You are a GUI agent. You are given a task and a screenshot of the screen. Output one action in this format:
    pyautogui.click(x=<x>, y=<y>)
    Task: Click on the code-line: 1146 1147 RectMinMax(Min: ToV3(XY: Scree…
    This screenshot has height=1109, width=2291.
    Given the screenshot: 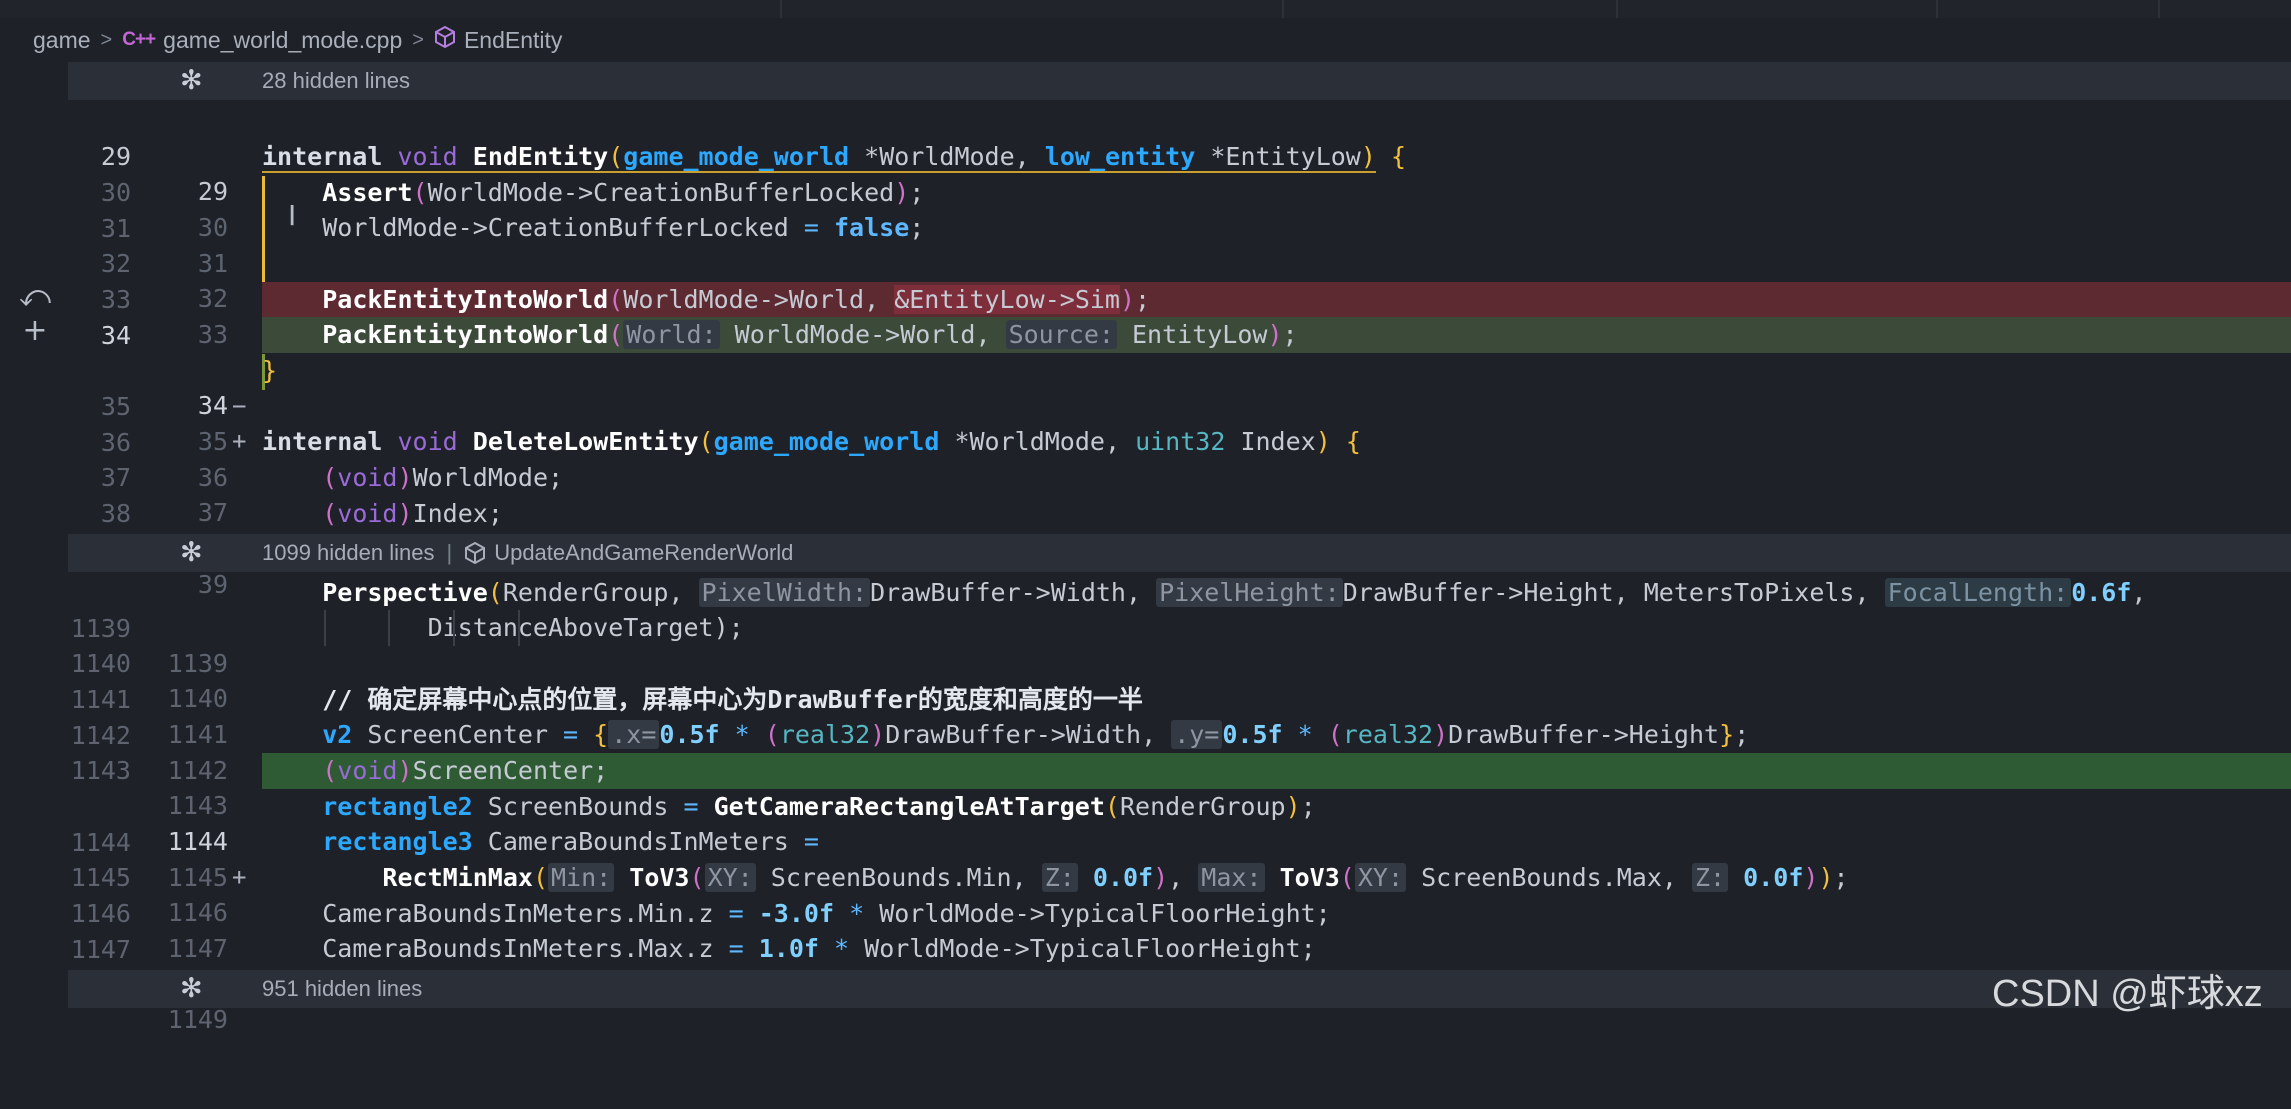 What is the action you would take?
    pyautogui.click(x=1179, y=911)
    